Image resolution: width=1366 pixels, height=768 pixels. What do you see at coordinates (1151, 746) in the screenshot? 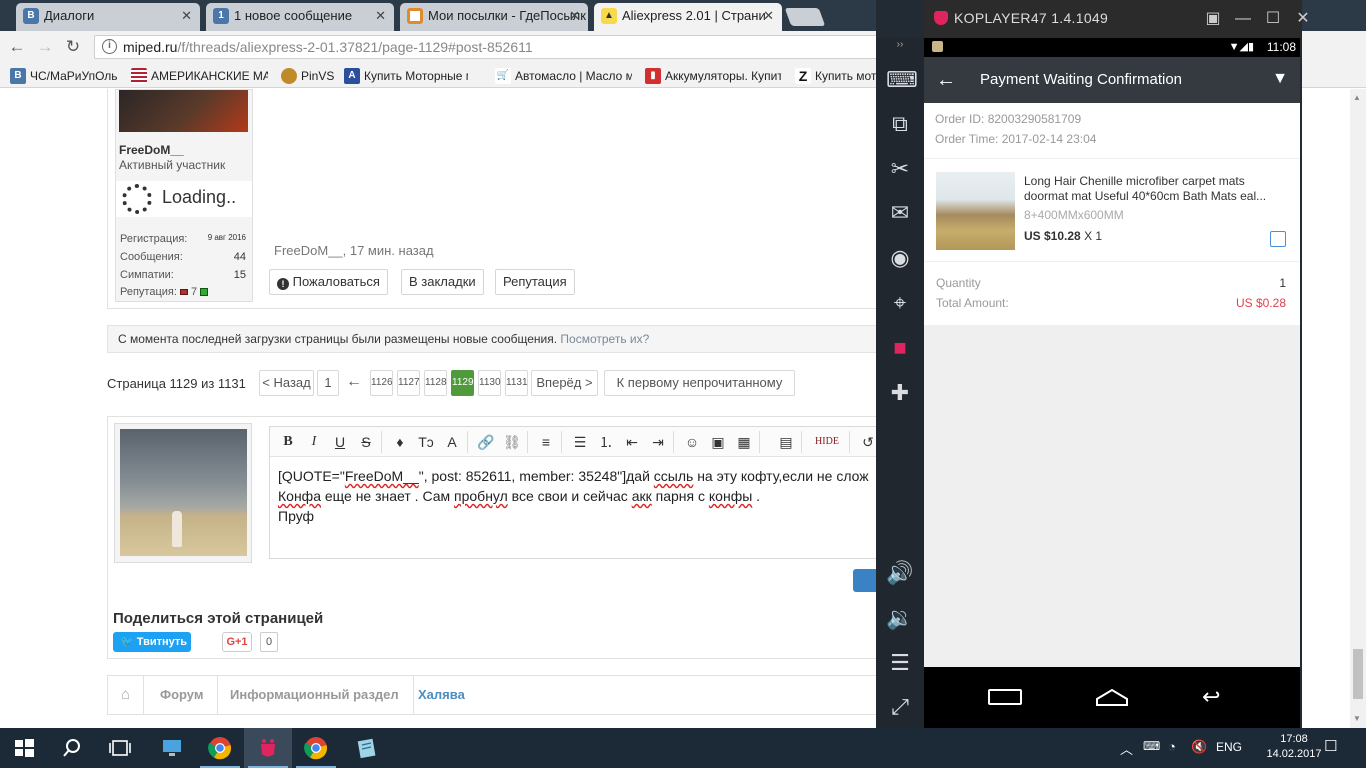
I see `keyboard-layout-icon: ⌨` at bounding box center [1151, 746].